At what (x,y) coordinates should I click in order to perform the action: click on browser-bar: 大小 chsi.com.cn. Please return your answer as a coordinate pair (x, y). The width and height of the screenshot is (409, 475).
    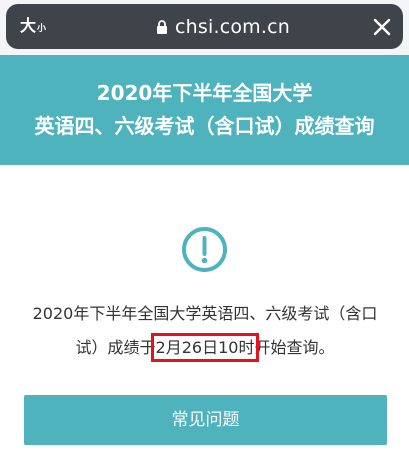
    Looking at the image, I should click on (204, 27).